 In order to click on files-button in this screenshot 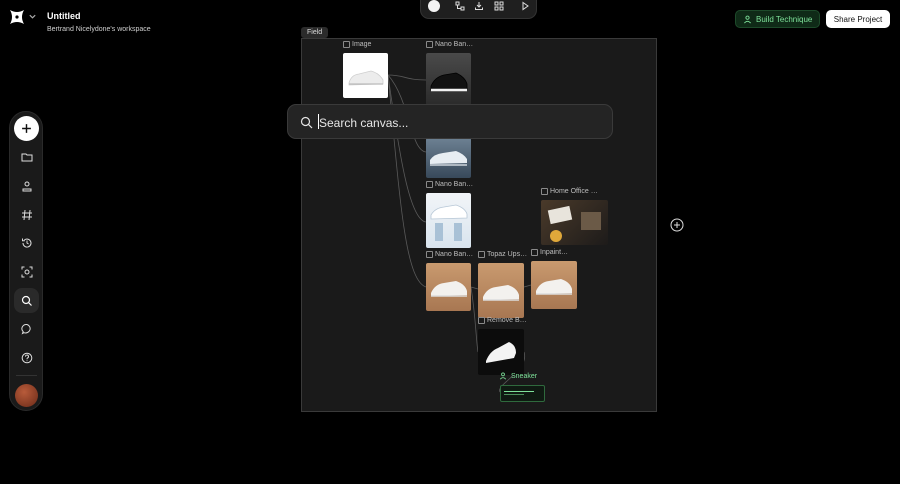, I will do `click(26, 156)`.